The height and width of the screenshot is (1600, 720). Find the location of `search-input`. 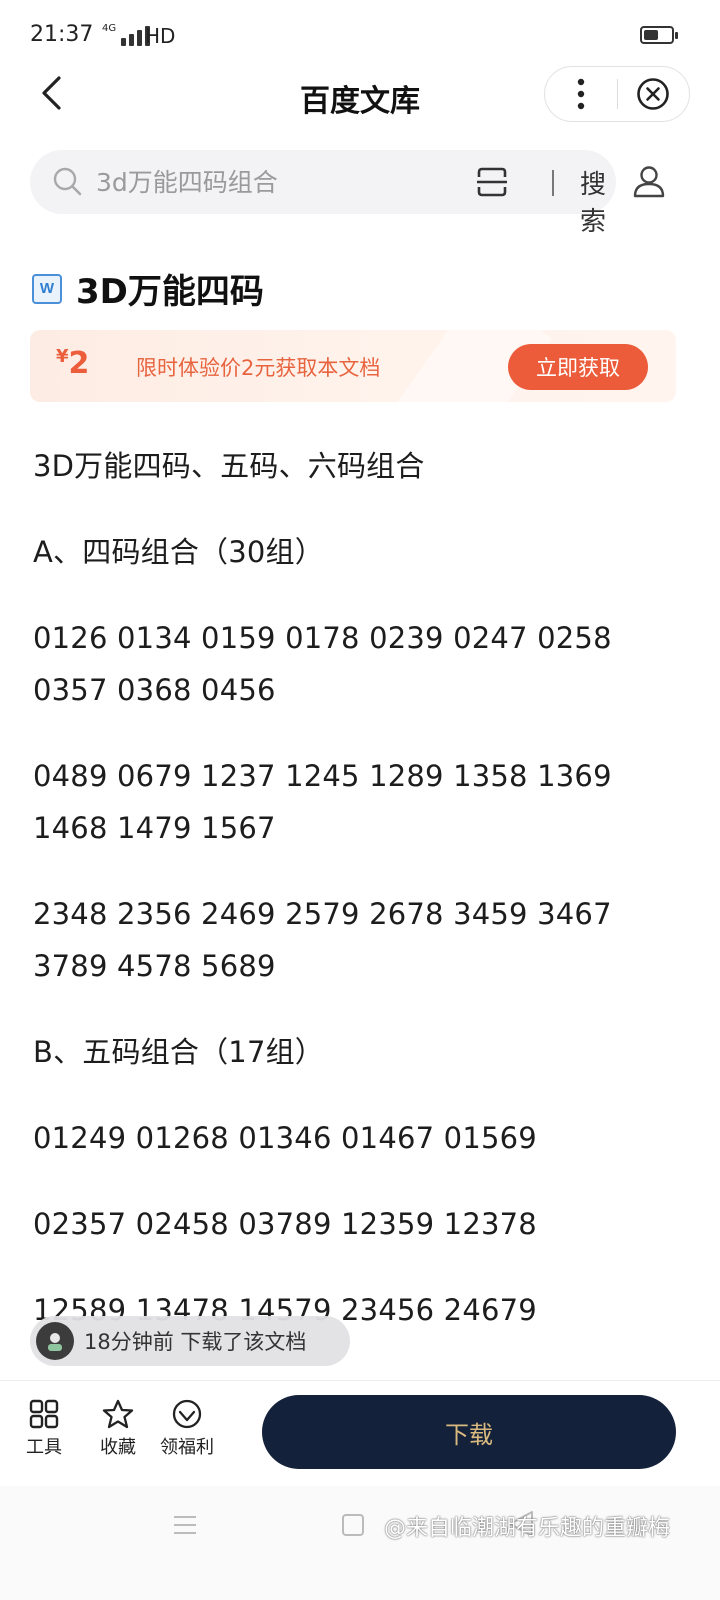

search-input is located at coordinates (281, 182).